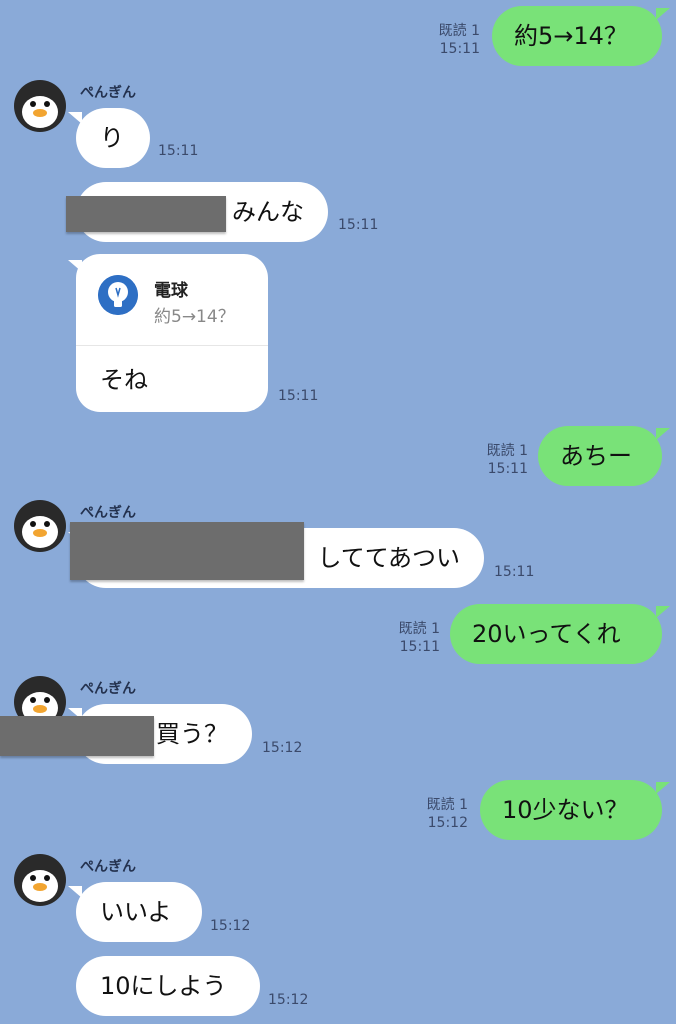 This screenshot has width=676, height=1024. What do you see at coordinates (581, 36) in the screenshot?
I see `message-bubble: 約5→14？` at bounding box center [581, 36].